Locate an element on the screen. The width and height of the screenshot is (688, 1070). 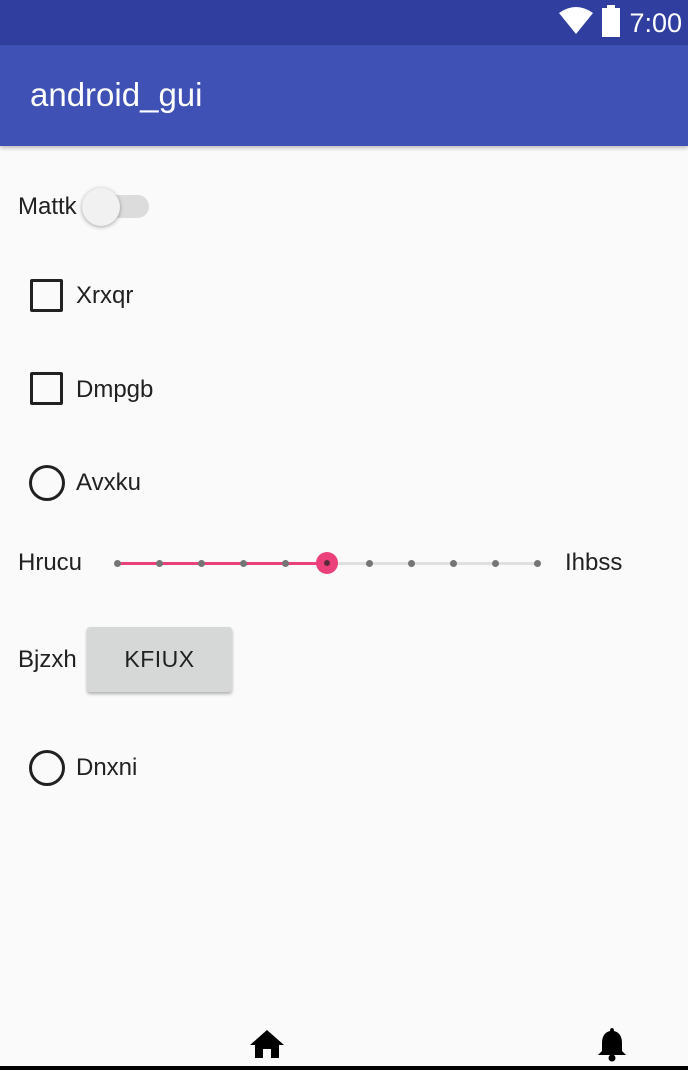
status-time: 7:00 is located at coordinates (655, 22).